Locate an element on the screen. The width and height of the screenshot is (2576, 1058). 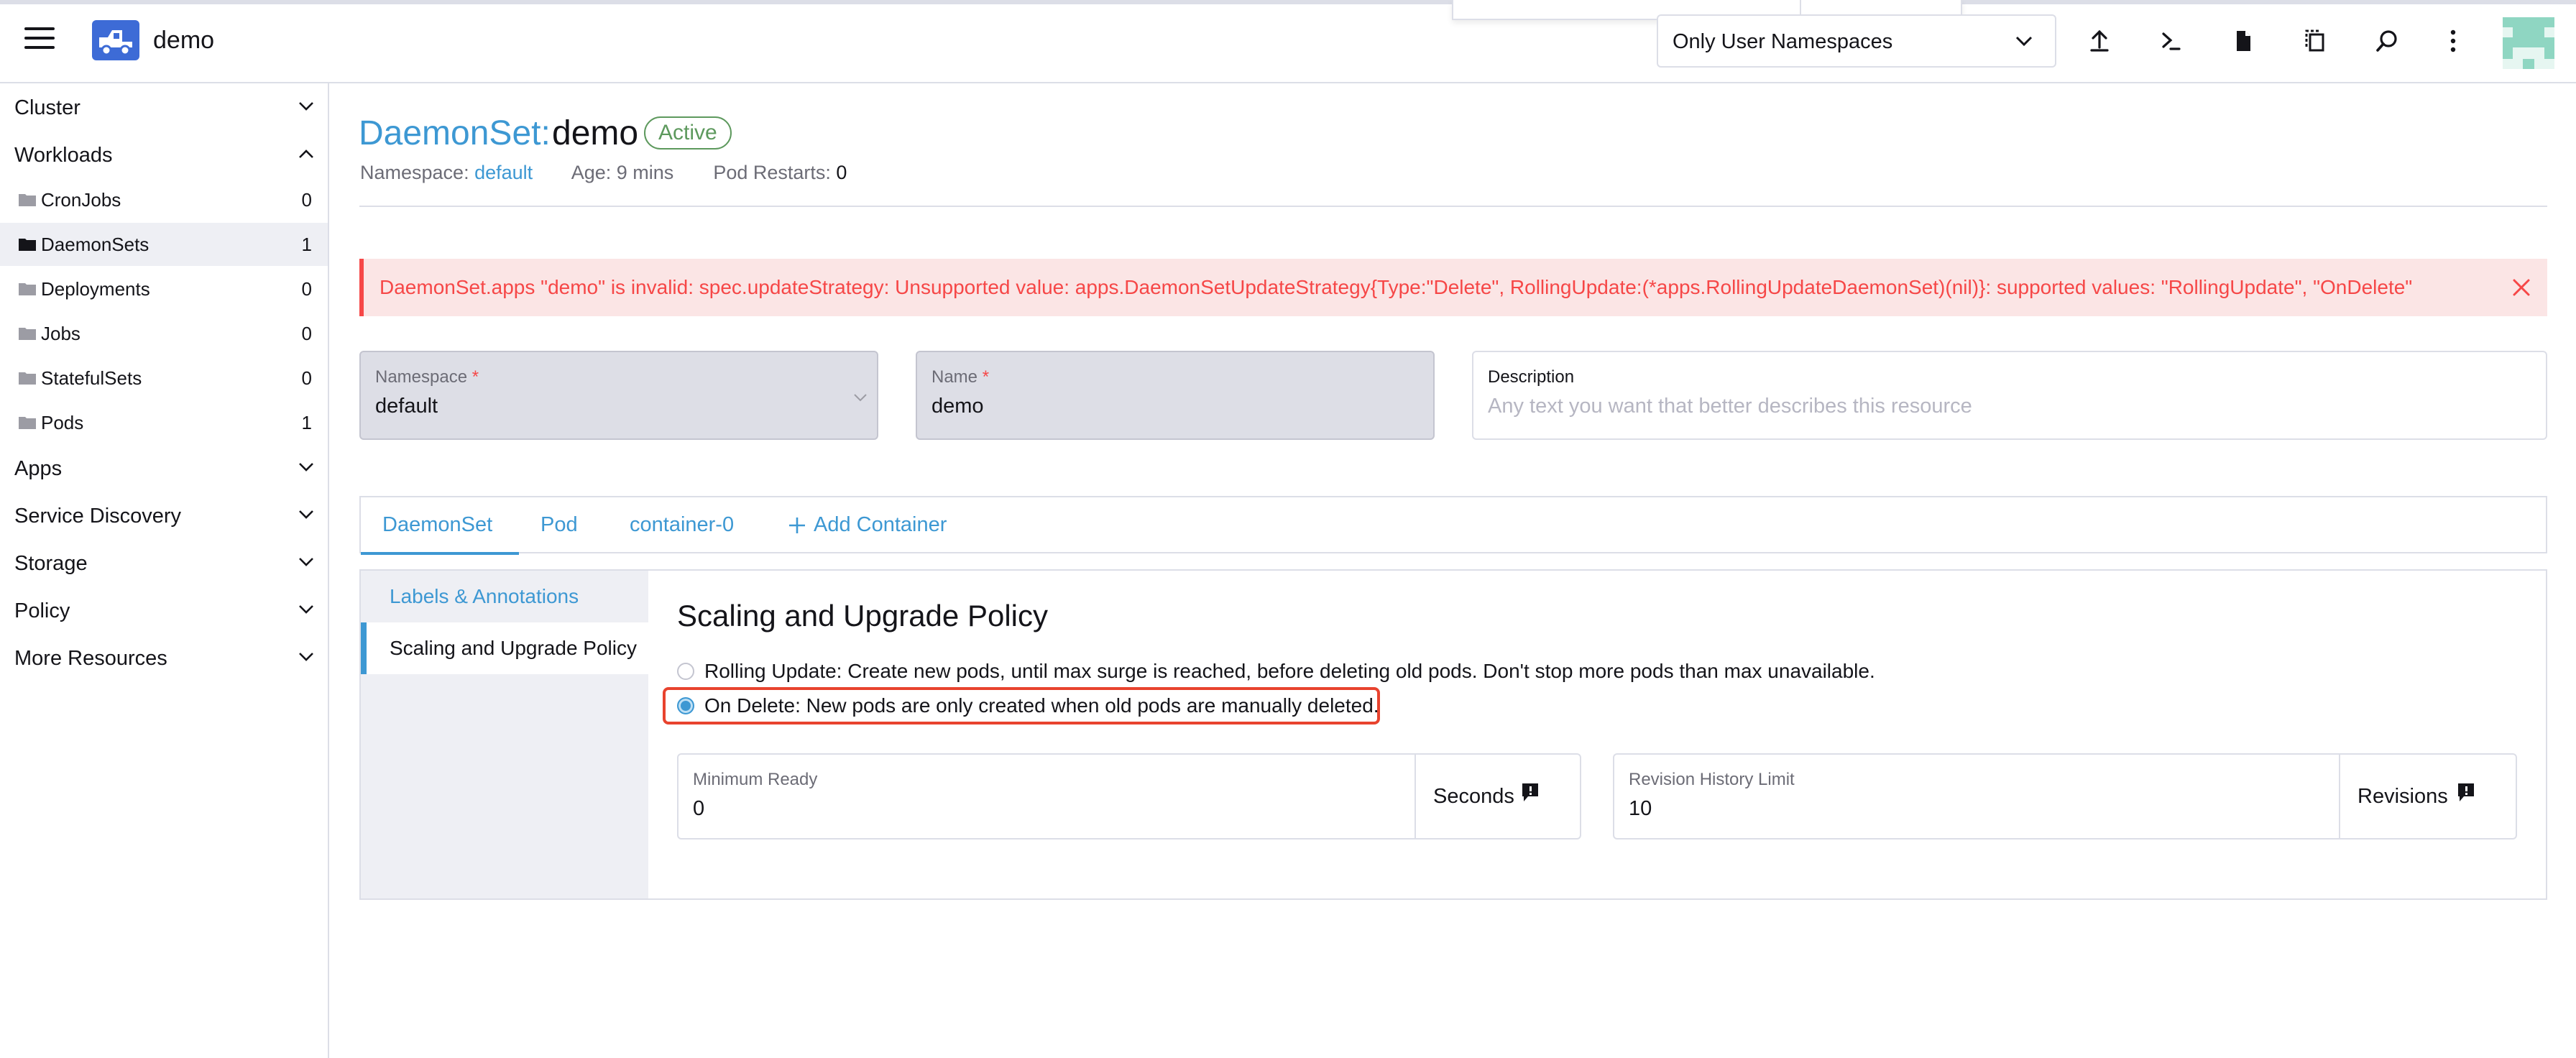
menu-icon is located at coordinates (39, 38).